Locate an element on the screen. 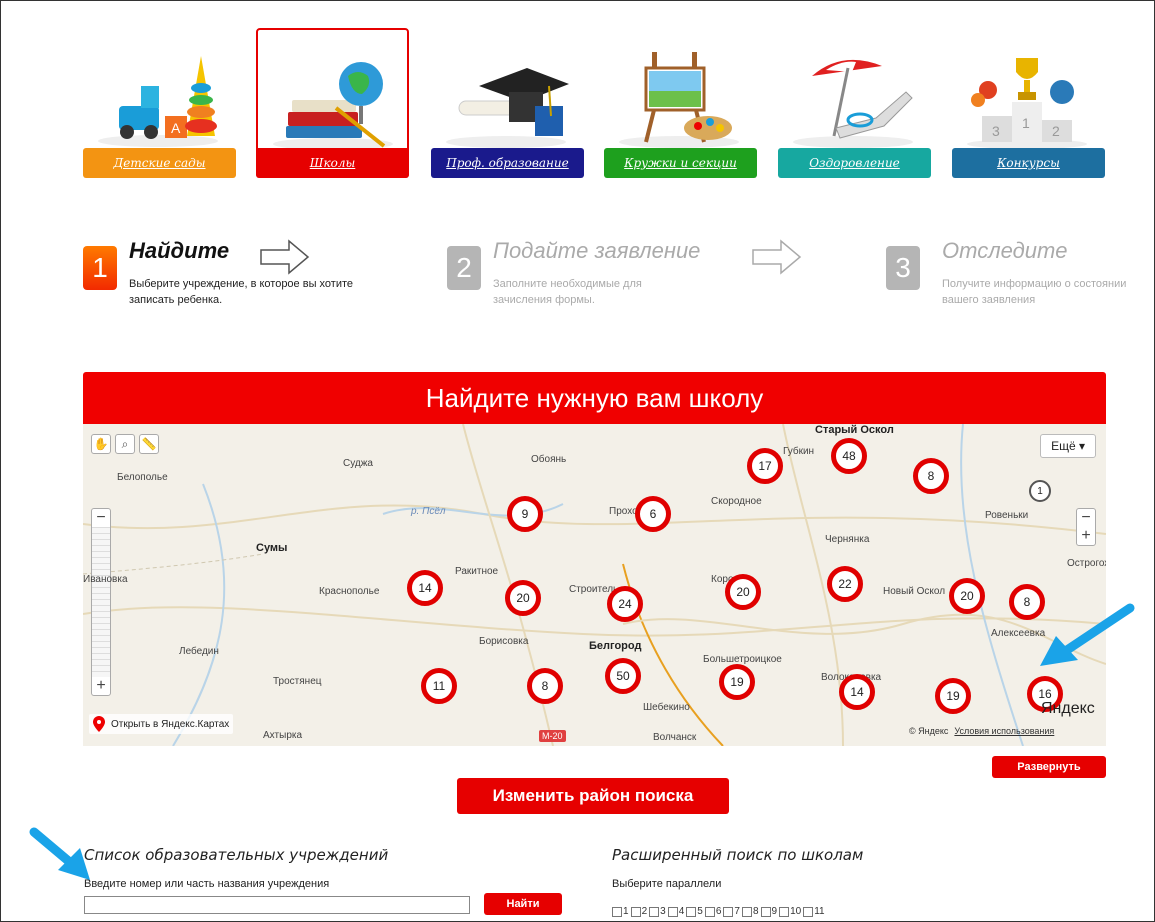 This screenshot has height=922, width=1155. zoom-control-left: − + is located at coordinates (101, 602).